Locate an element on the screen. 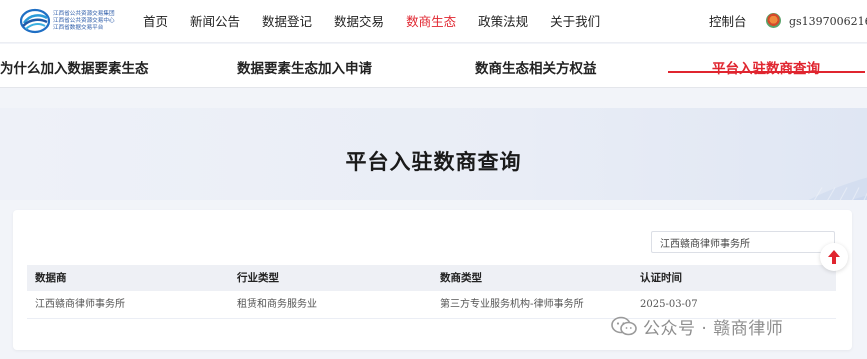  nav-item-data-trading: 数据交易 is located at coordinates (359, 21).